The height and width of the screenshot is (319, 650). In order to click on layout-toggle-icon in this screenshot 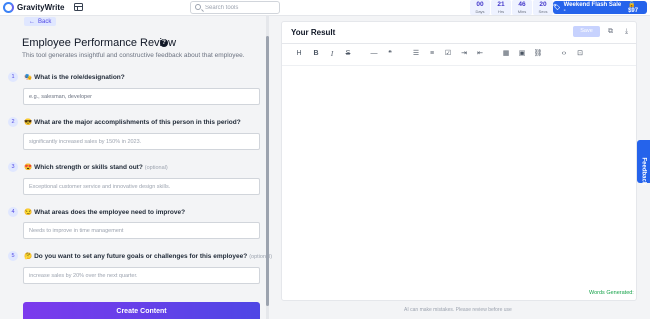, I will do `click(78, 7)`.